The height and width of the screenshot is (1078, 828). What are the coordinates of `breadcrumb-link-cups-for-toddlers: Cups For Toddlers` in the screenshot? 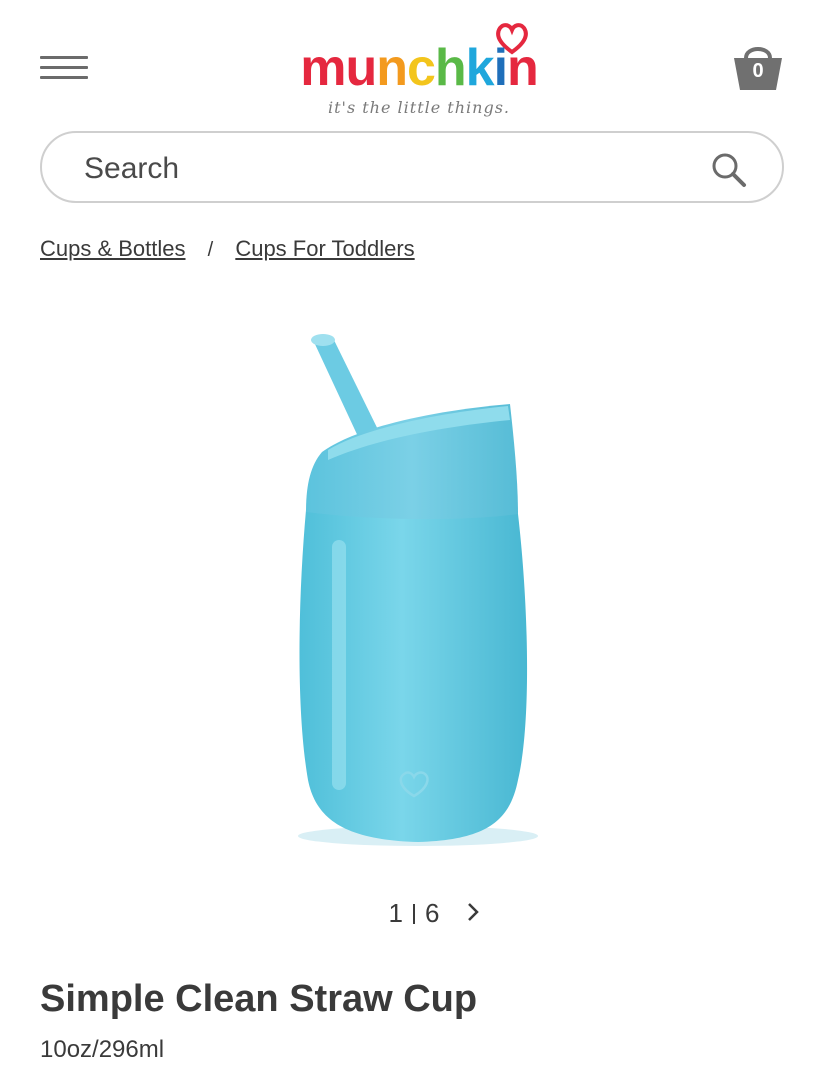 It's located at (324, 248).